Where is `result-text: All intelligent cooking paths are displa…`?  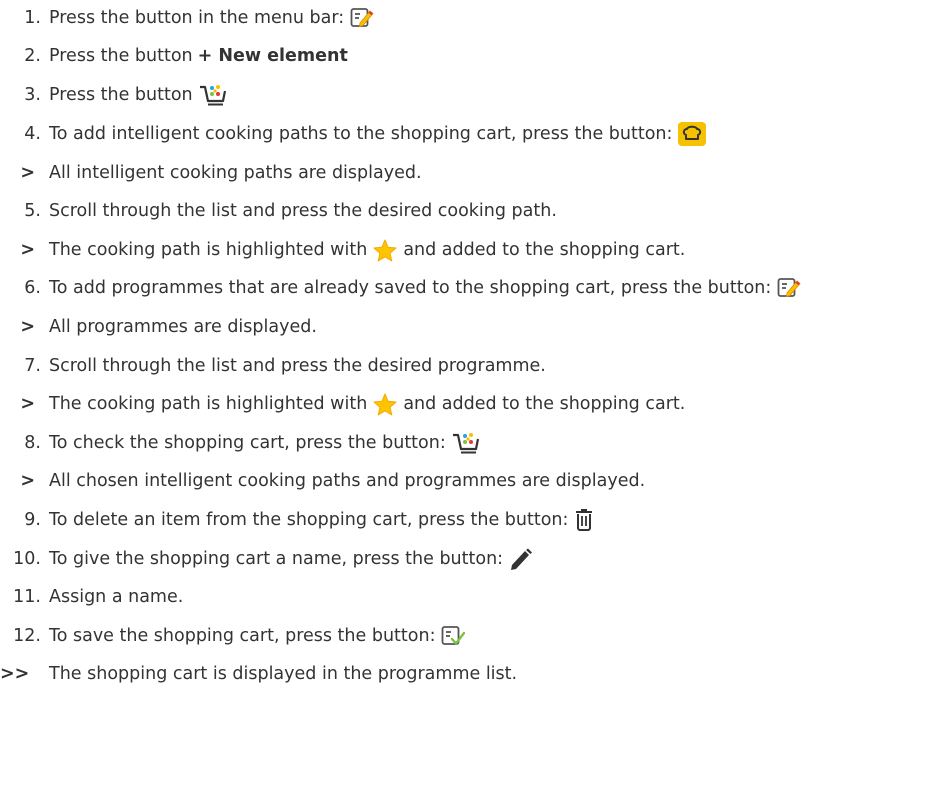 result-text: All intelligent cooking paths are displa… is located at coordinates (235, 173).